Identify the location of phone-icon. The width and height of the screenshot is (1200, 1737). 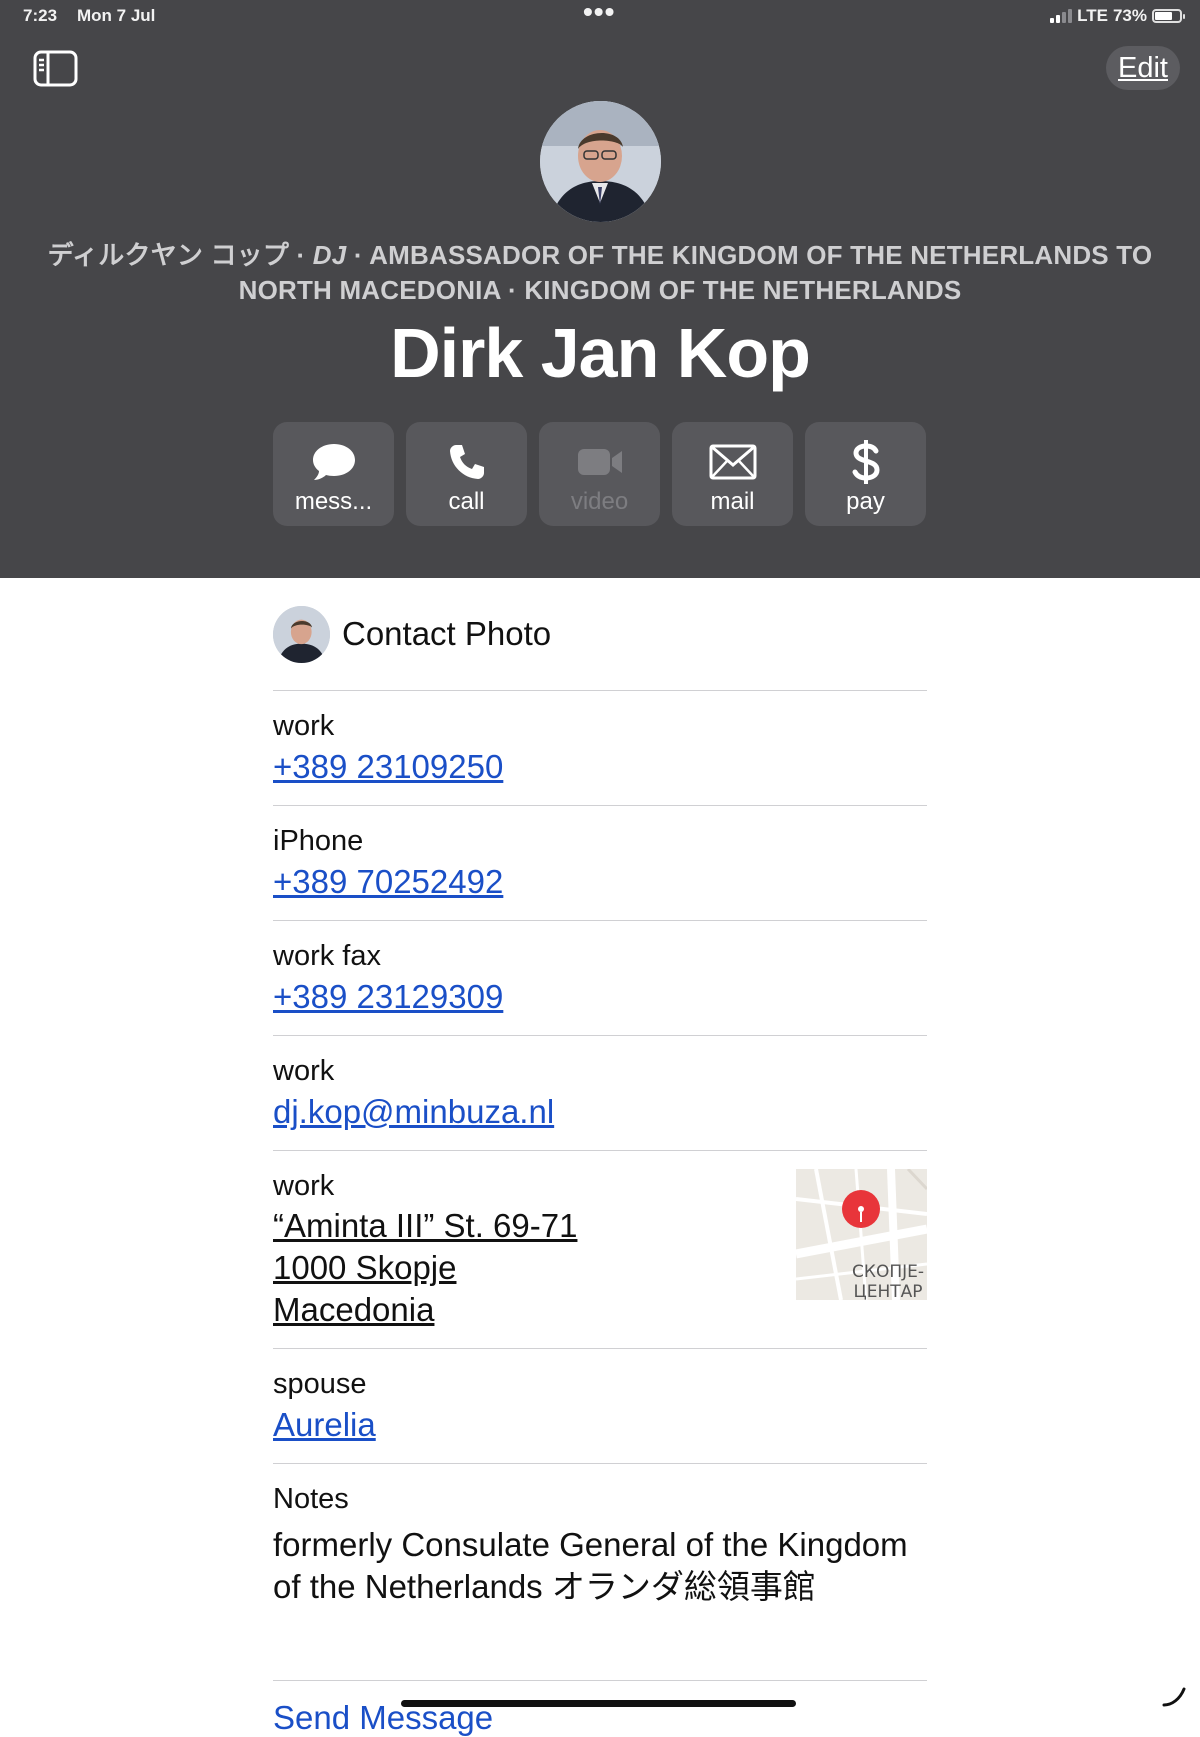
(467, 462).